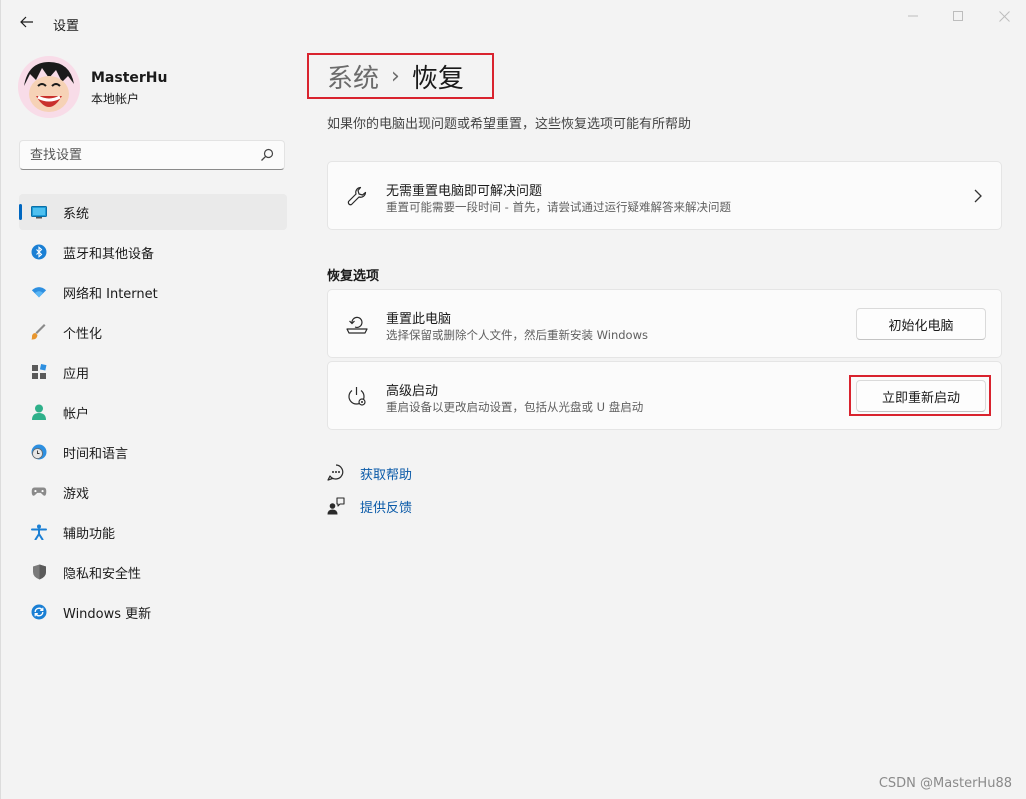 This screenshot has height=799, width=1026. I want to click on close-button, so click(1004, 16).